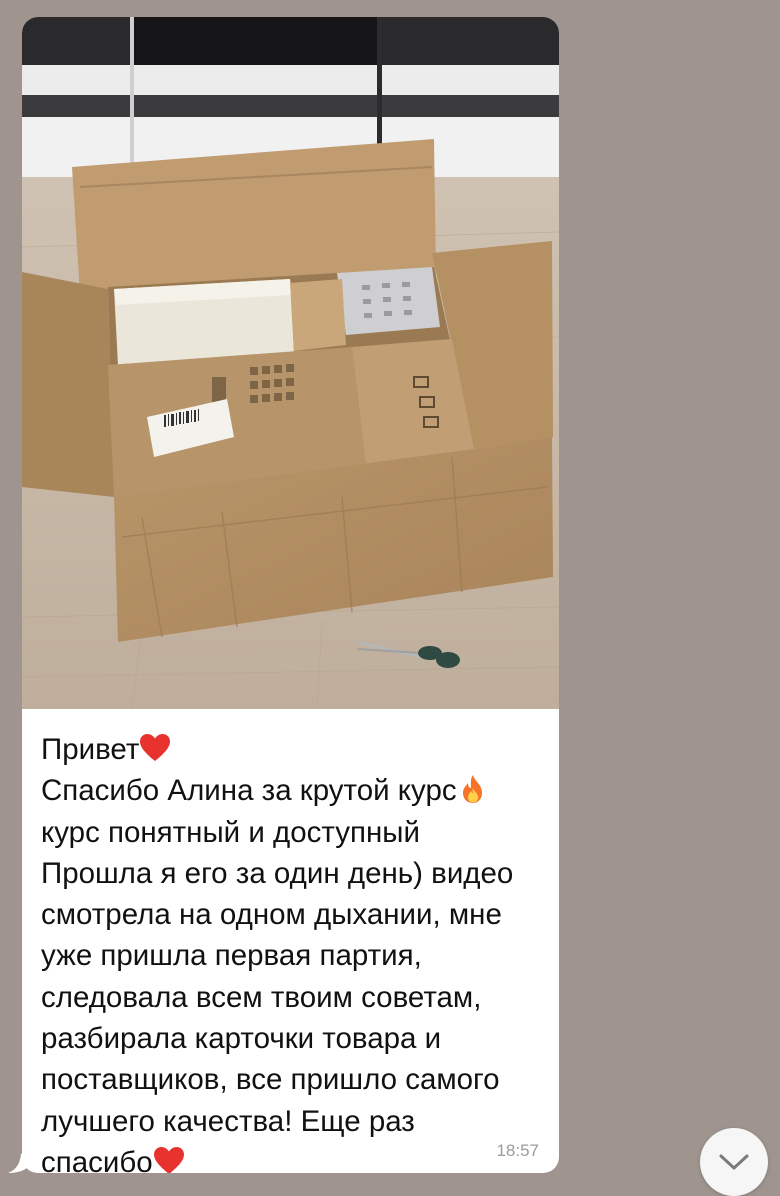 Image resolution: width=780 pixels, height=1196 pixels. What do you see at coordinates (97, 1159) in the screenshot?
I see `closing-text: спасибо` at bounding box center [97, 1159].